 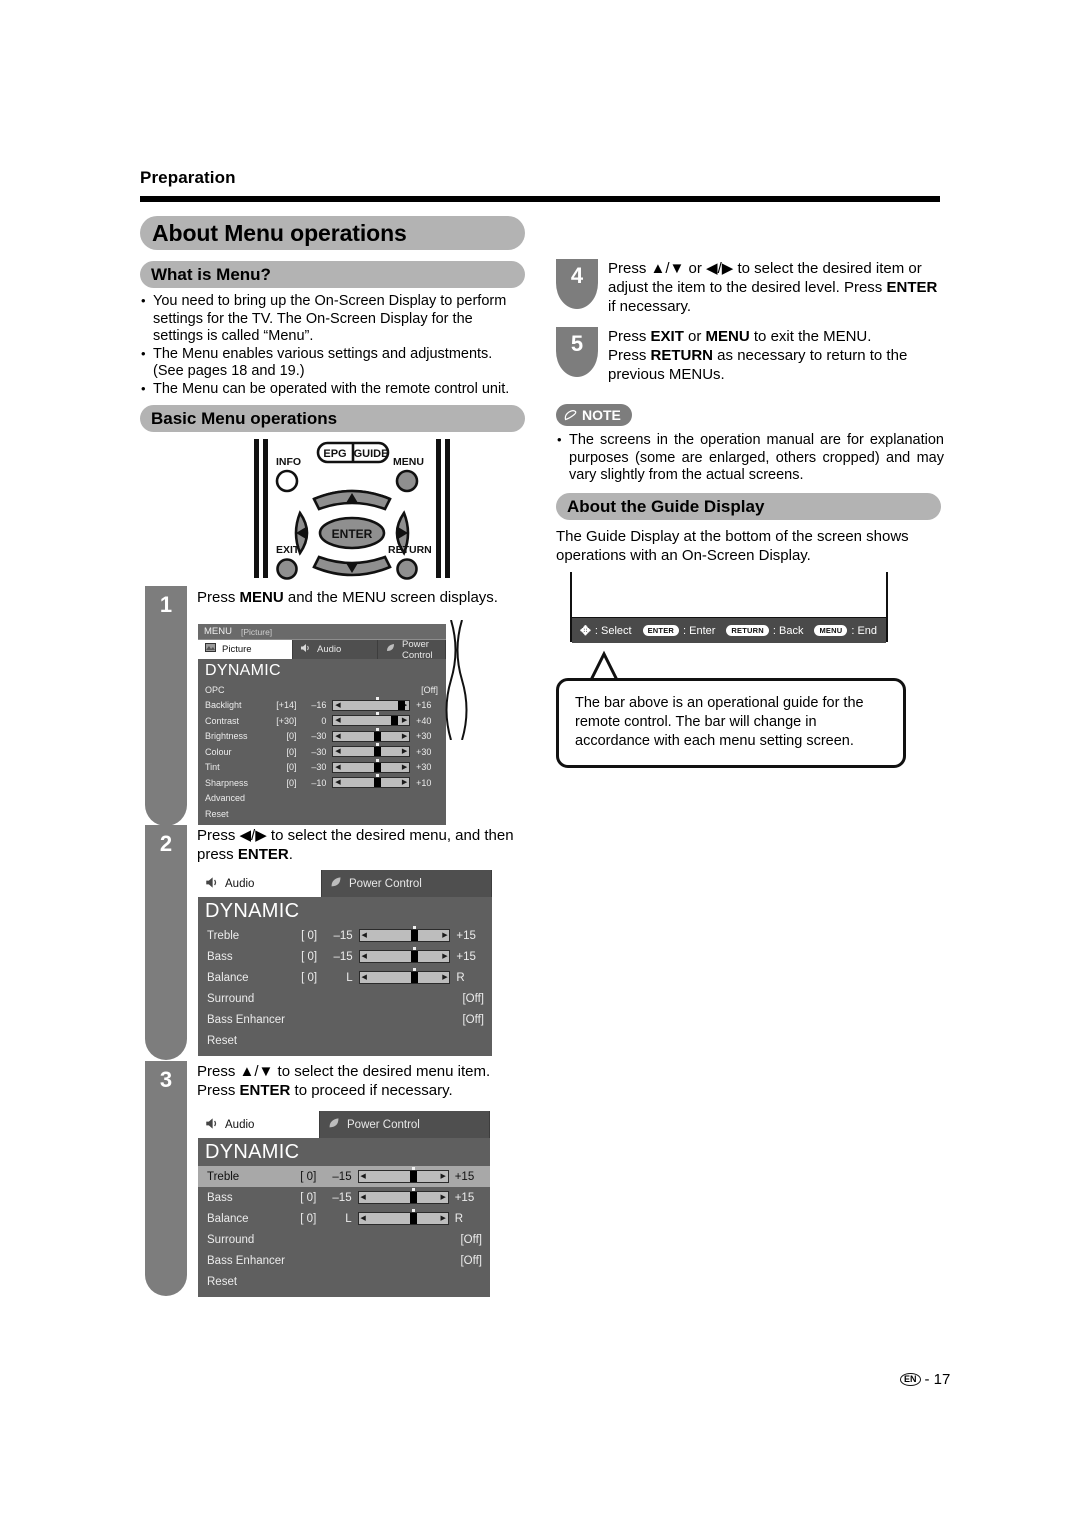 I want to click on guide-item-end: MENU : End, so click(x=845, y=631).